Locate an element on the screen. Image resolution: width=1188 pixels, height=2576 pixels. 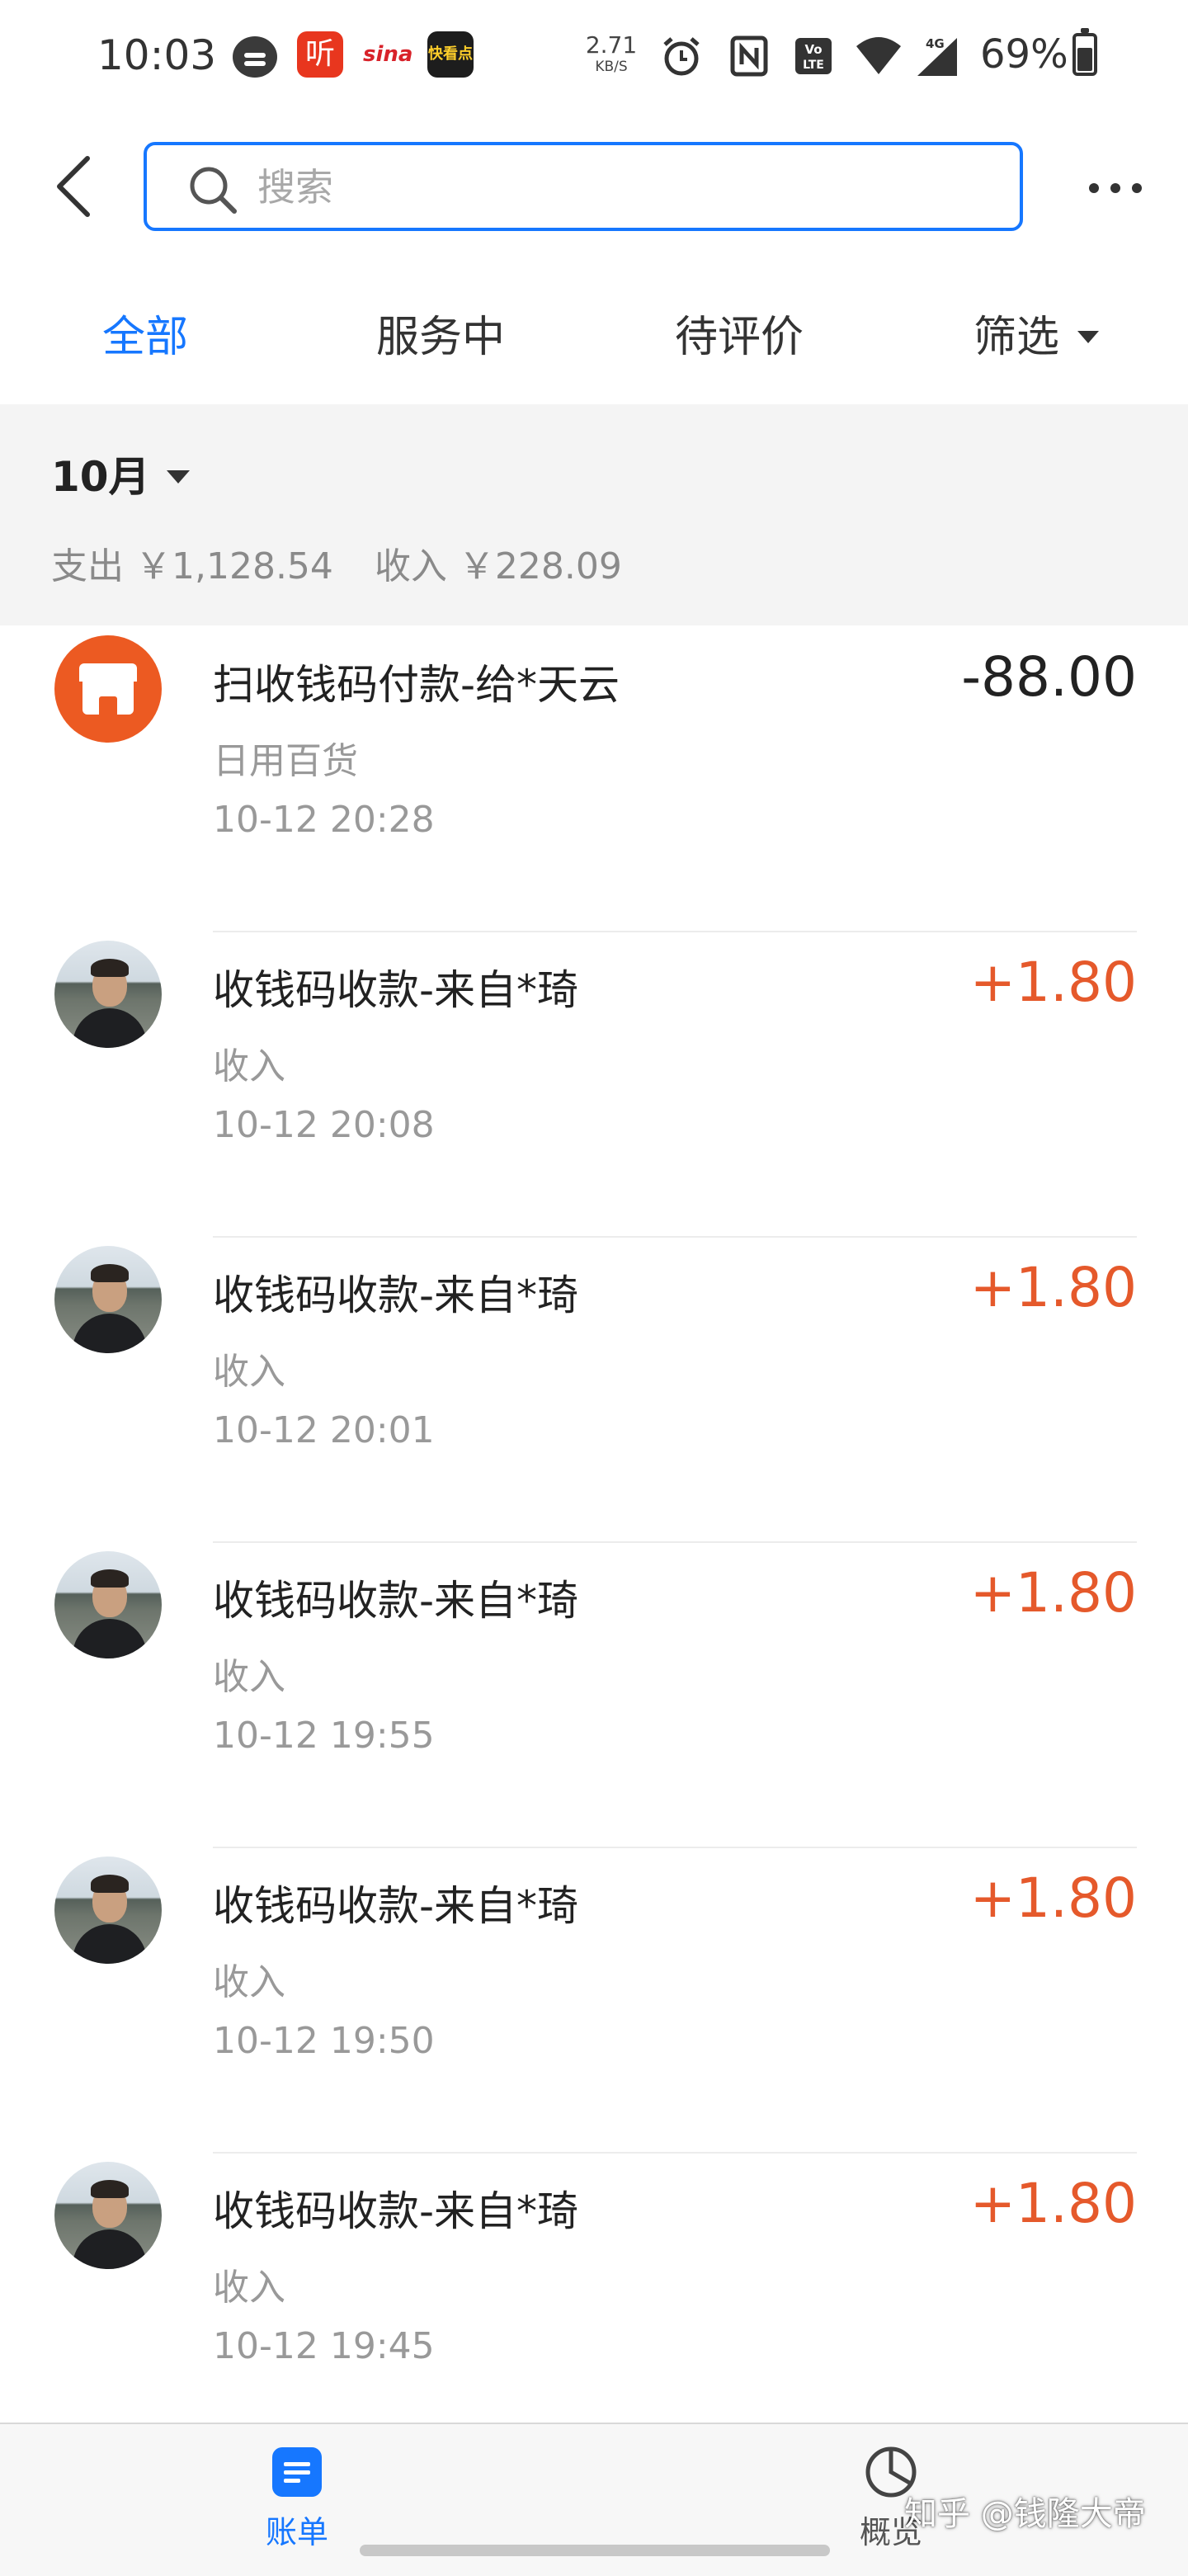
kuaikan-app-icon: 快看点 is located at coordinates (450, 55).